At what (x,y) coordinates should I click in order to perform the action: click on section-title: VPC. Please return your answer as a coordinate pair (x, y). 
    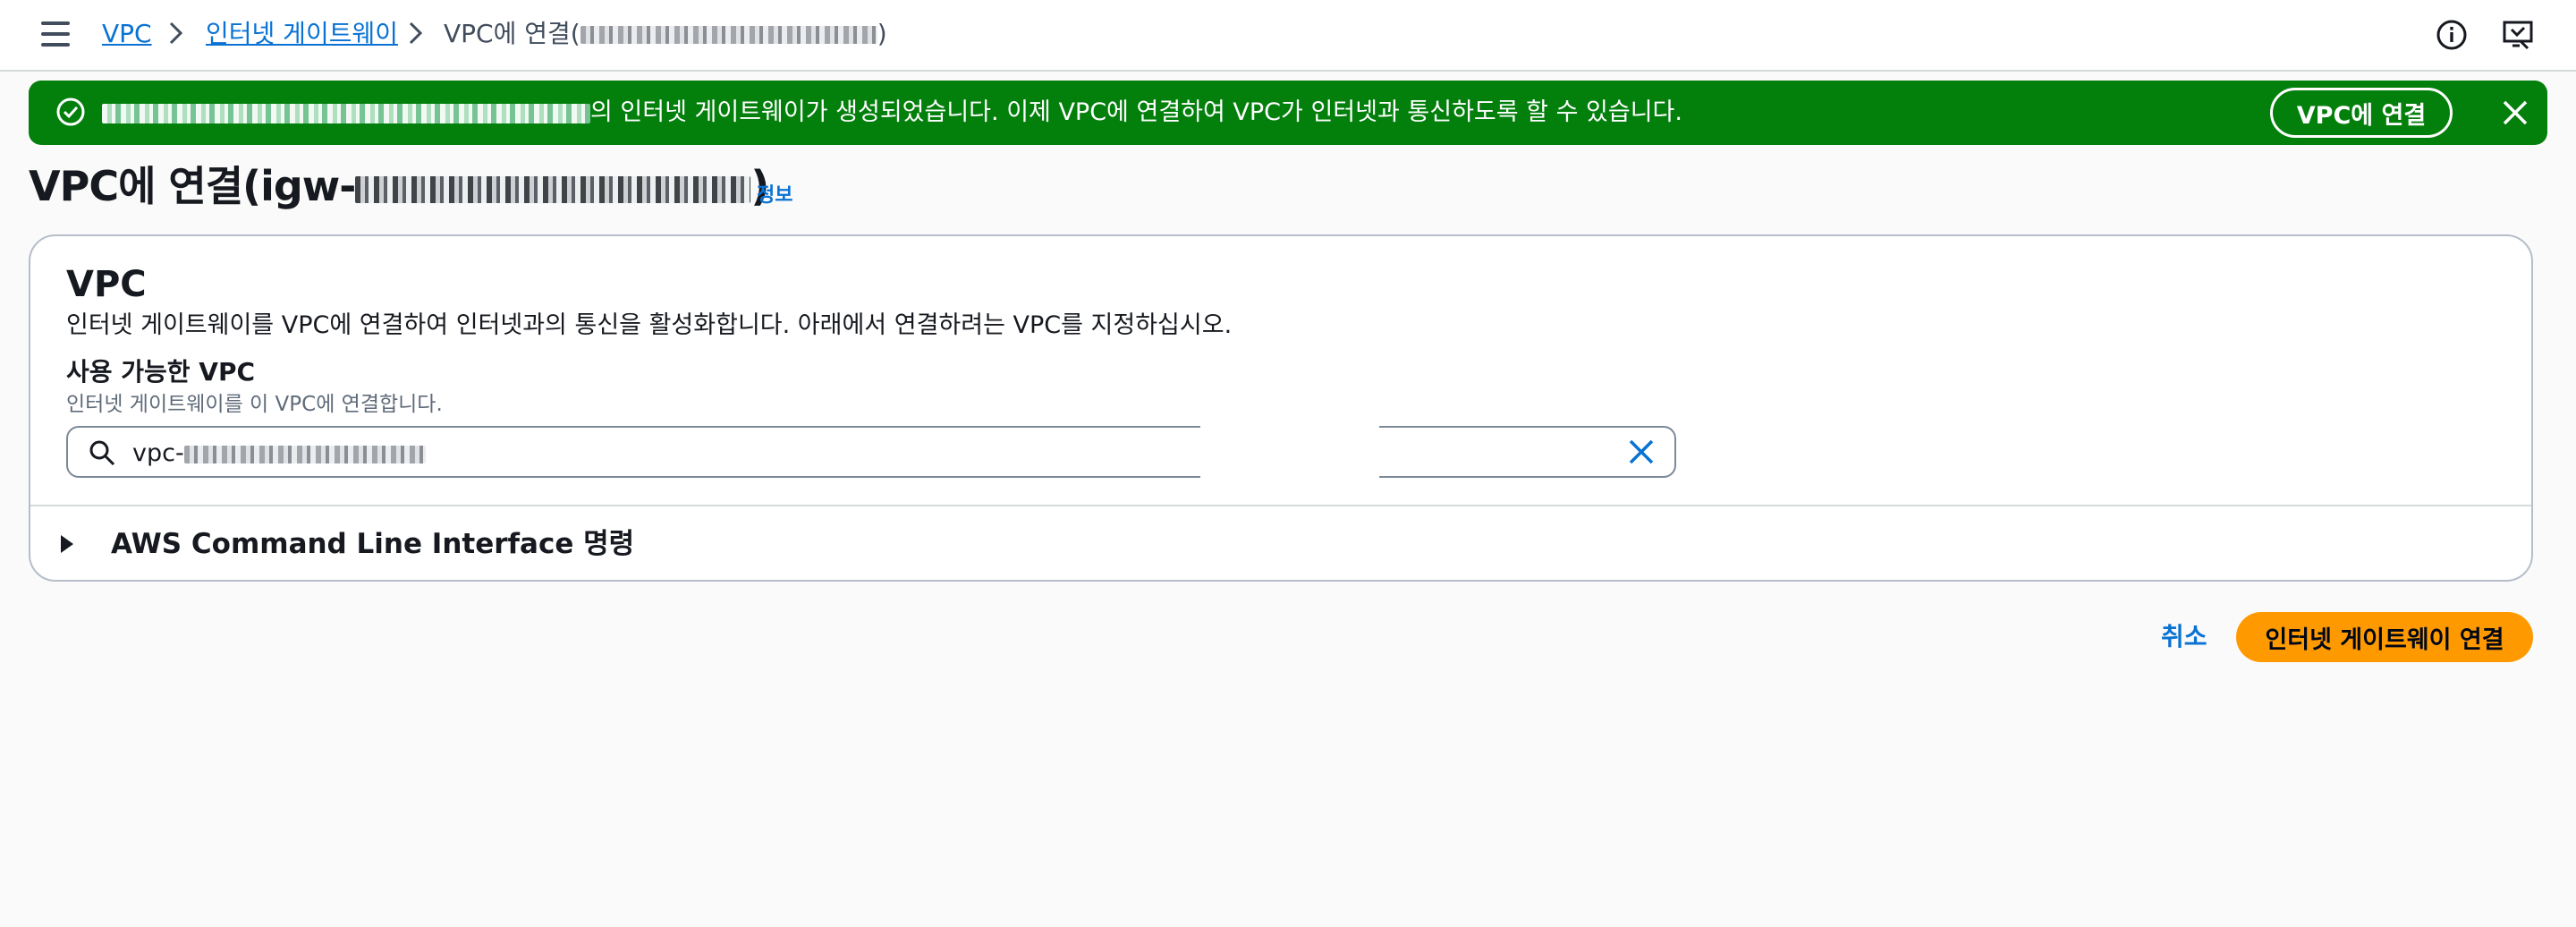
    Looking at the image, I should click on (106, 284).